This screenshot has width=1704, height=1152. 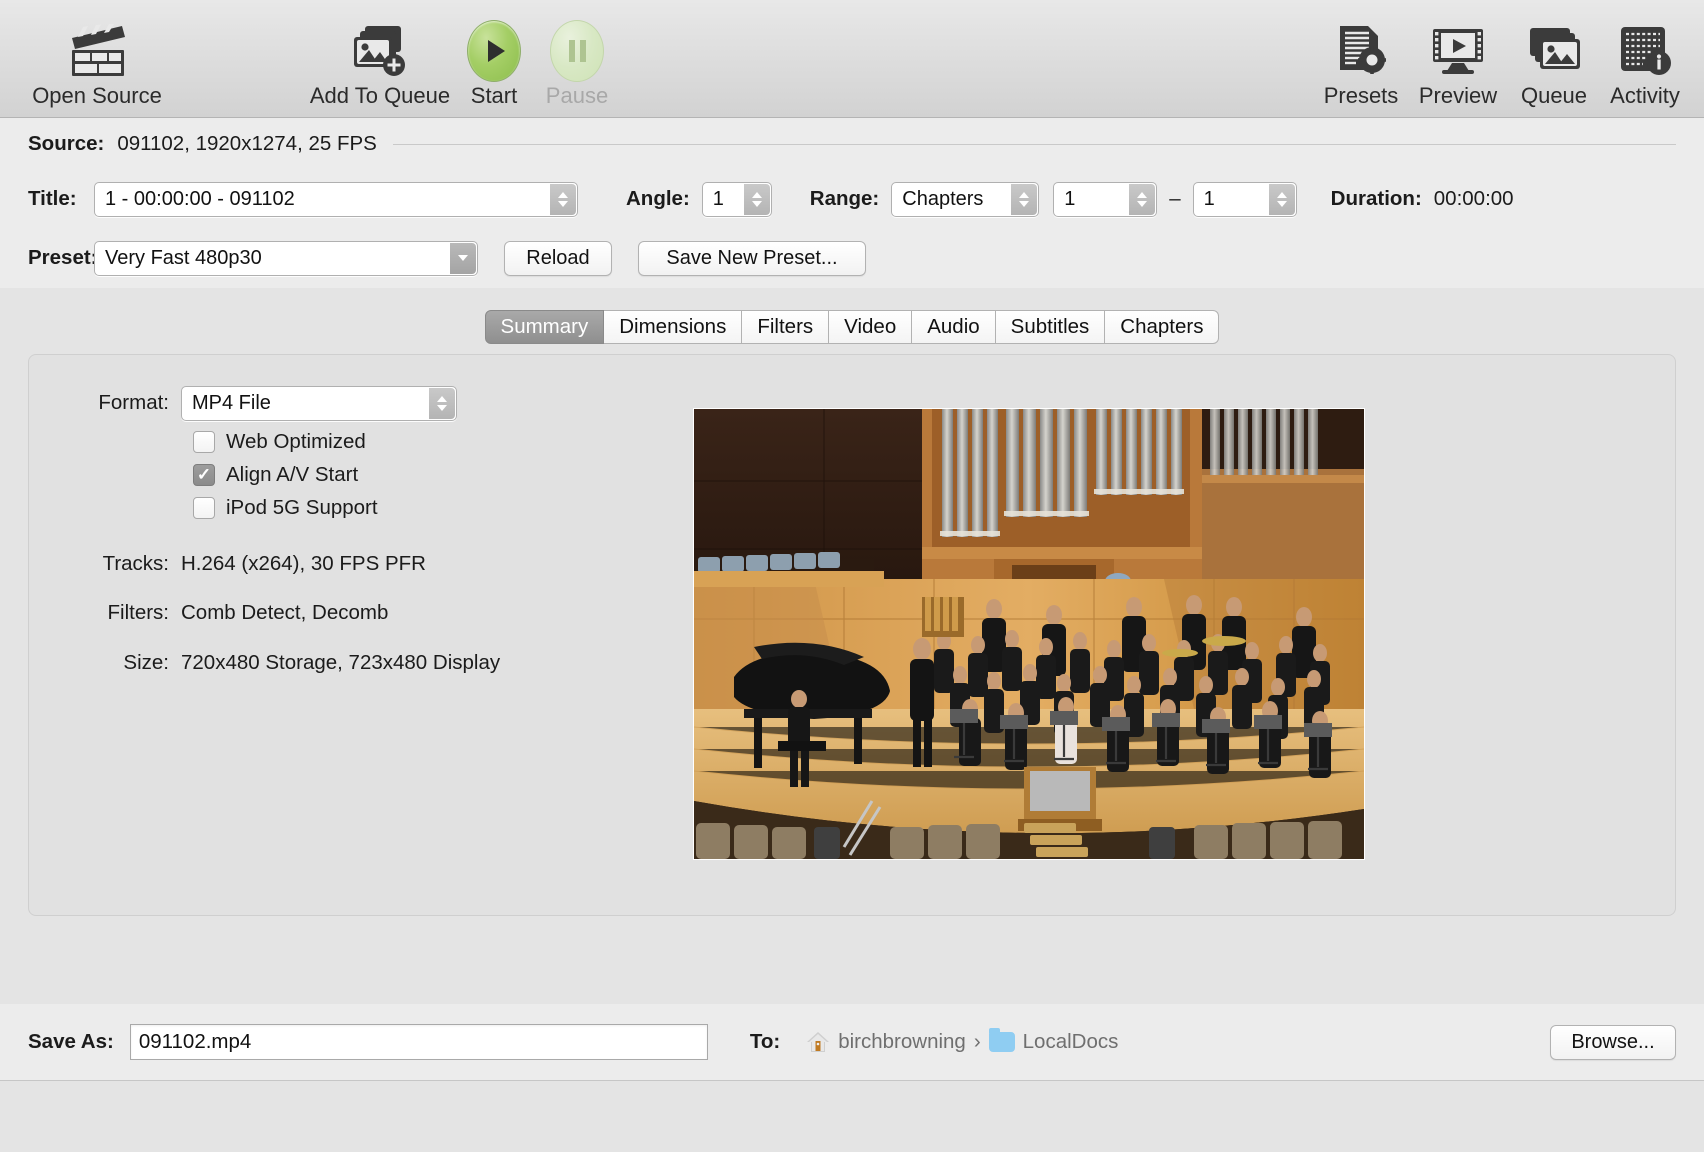 I want to click on format-select-value: MP4 File, so click(x=231, y=402).